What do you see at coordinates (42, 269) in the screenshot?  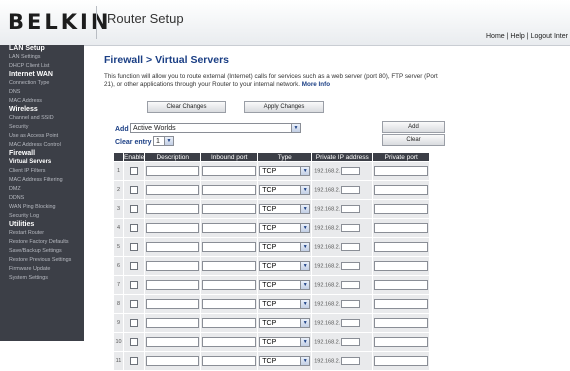 I see `sidebar-item-firmware-update: Firmware Update` at bounding box center [42, 269].